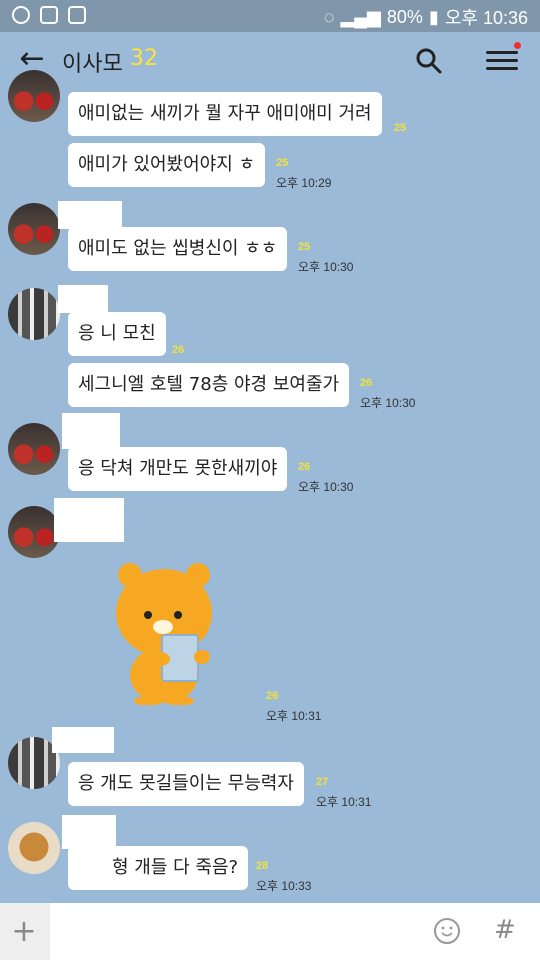 The width and height of the screenshot is (540, 960). I want to click on message-bubble: 애미없는 새끼가 뭘 자꾸 애미애미 거려, so click(225, 114).